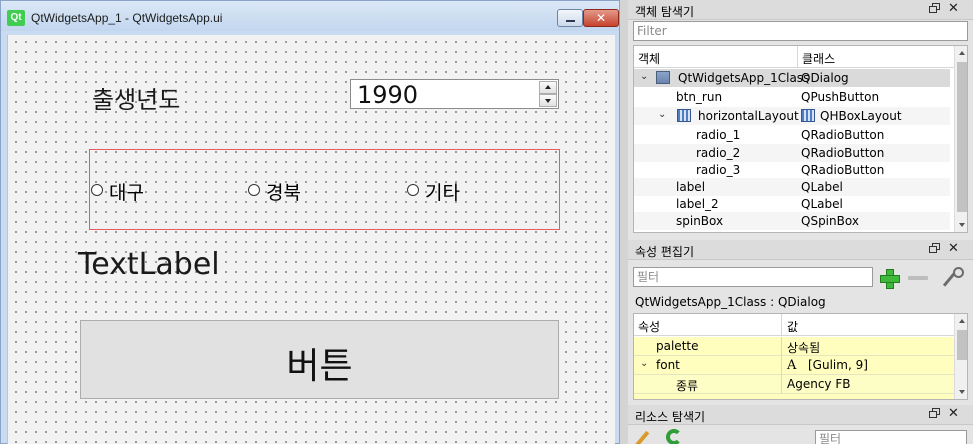 Image resolution: width=973 pixels, height=444 pixels. Describe the element at coordinates (794, 396) in the screenshot. I see `property-row` at that location.